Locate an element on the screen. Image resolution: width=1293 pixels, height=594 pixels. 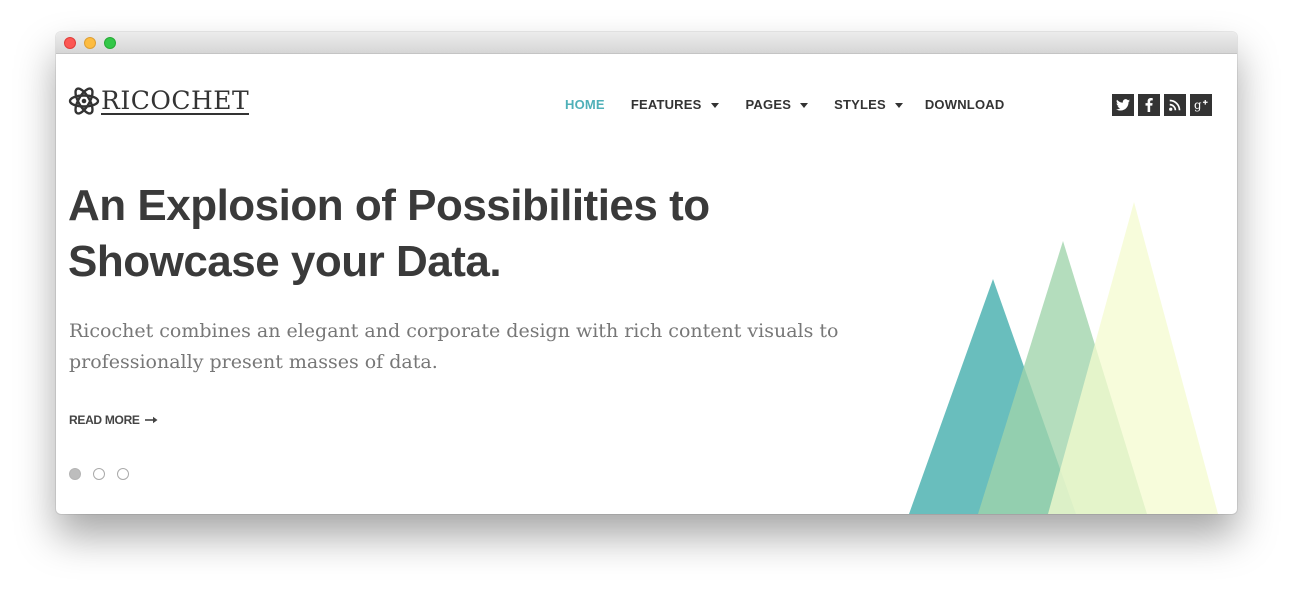
social-links: g is located at coordinates (1162, 105).